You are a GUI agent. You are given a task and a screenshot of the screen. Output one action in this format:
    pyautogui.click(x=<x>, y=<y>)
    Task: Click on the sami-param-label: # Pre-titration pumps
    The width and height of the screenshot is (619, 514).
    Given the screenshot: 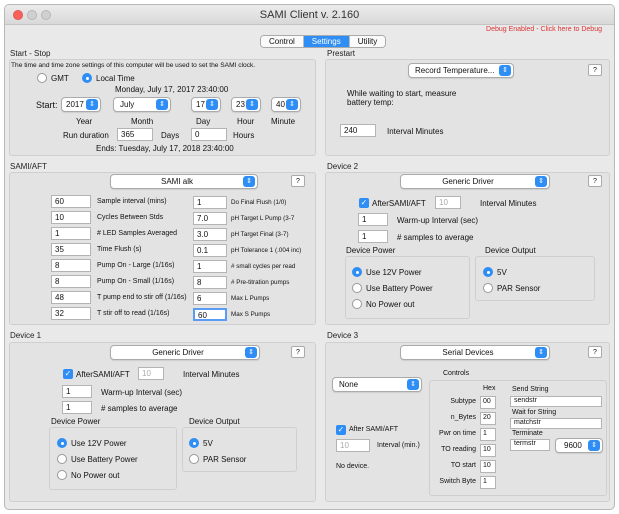 What is the action you would take?
    pyautogui.click(x=260, y=282)
    